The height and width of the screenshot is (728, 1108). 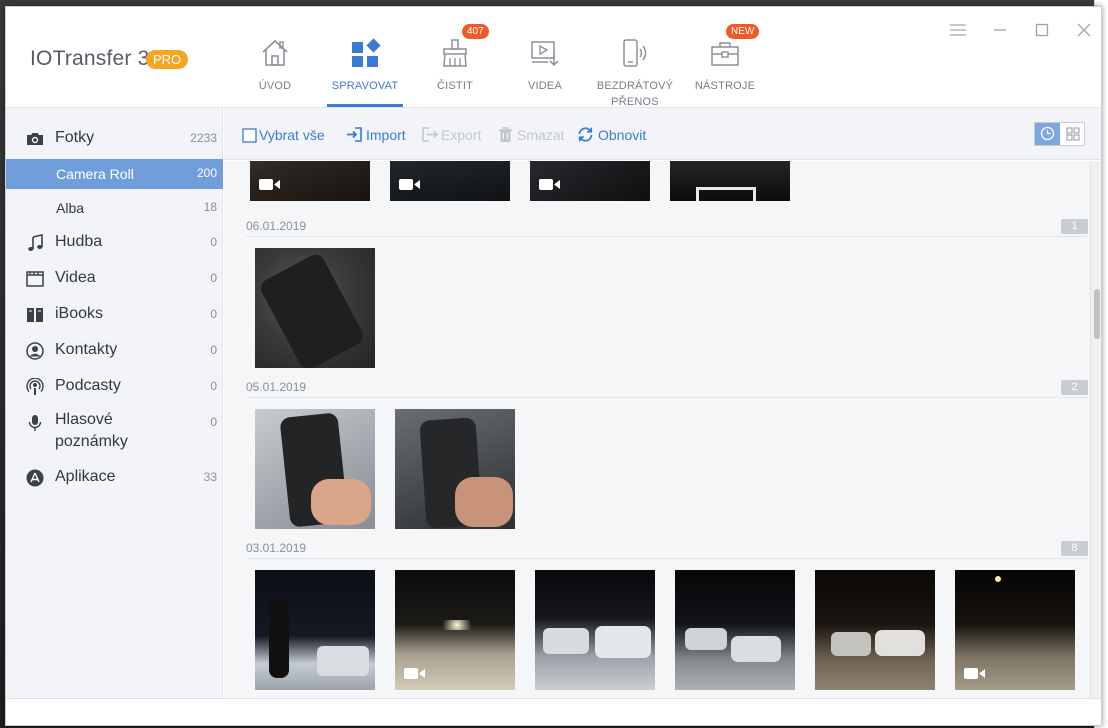 I want to click on date-count-badge: 2, so click(x=1074, y=387).